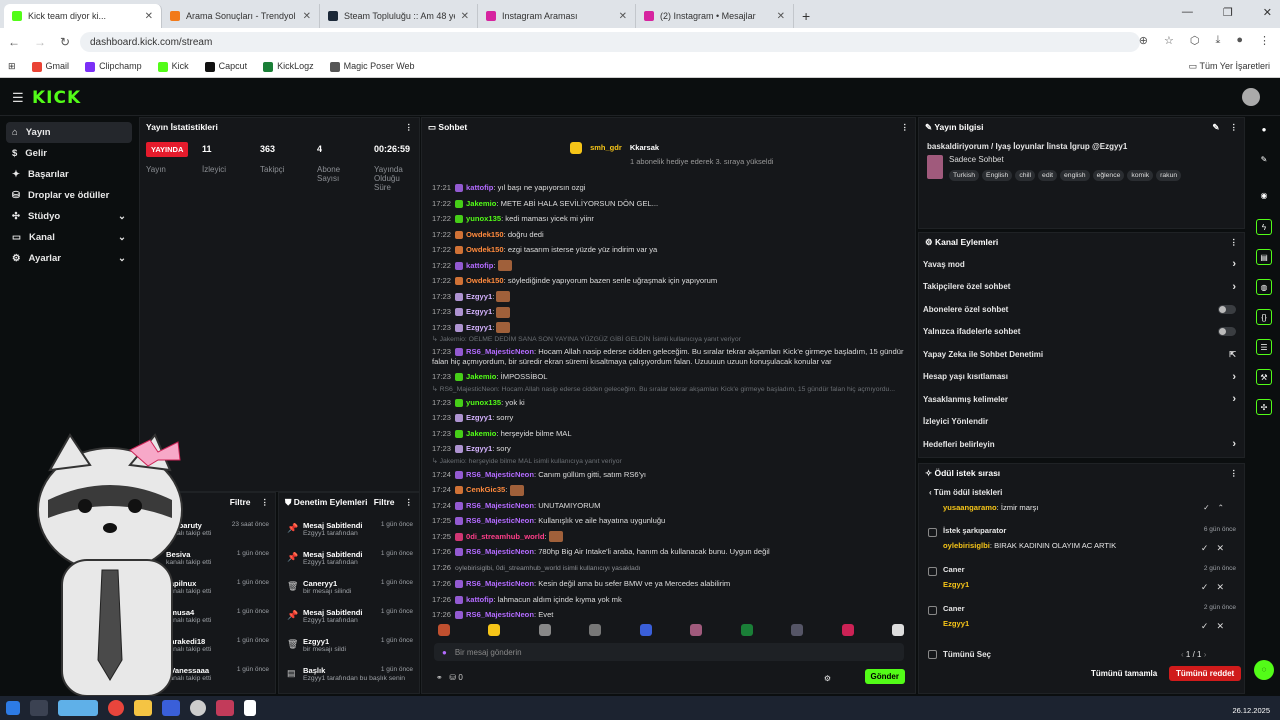 The width and height of the screenshot is (1280, 720). Describe the element at coordinates (1217, 40) in the screenshot. I see `download-icon: ⤓` at that location.